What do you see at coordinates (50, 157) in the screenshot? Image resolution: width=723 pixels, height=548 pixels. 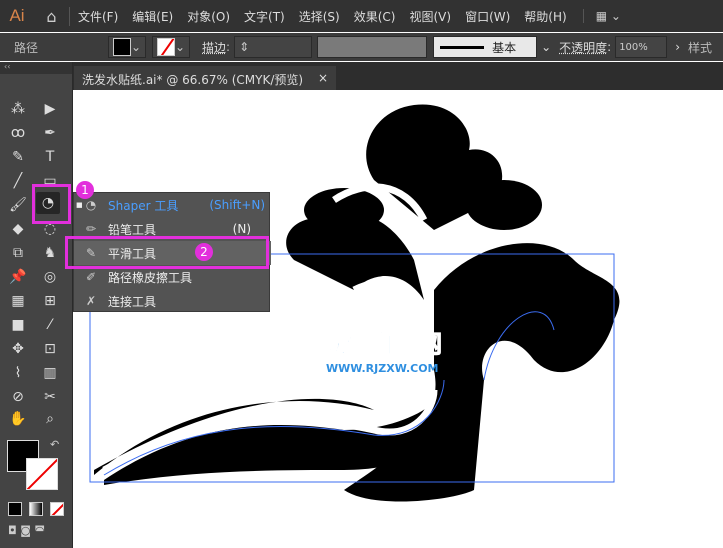 I see `type-icon: T` at bounding box center [50, 157].